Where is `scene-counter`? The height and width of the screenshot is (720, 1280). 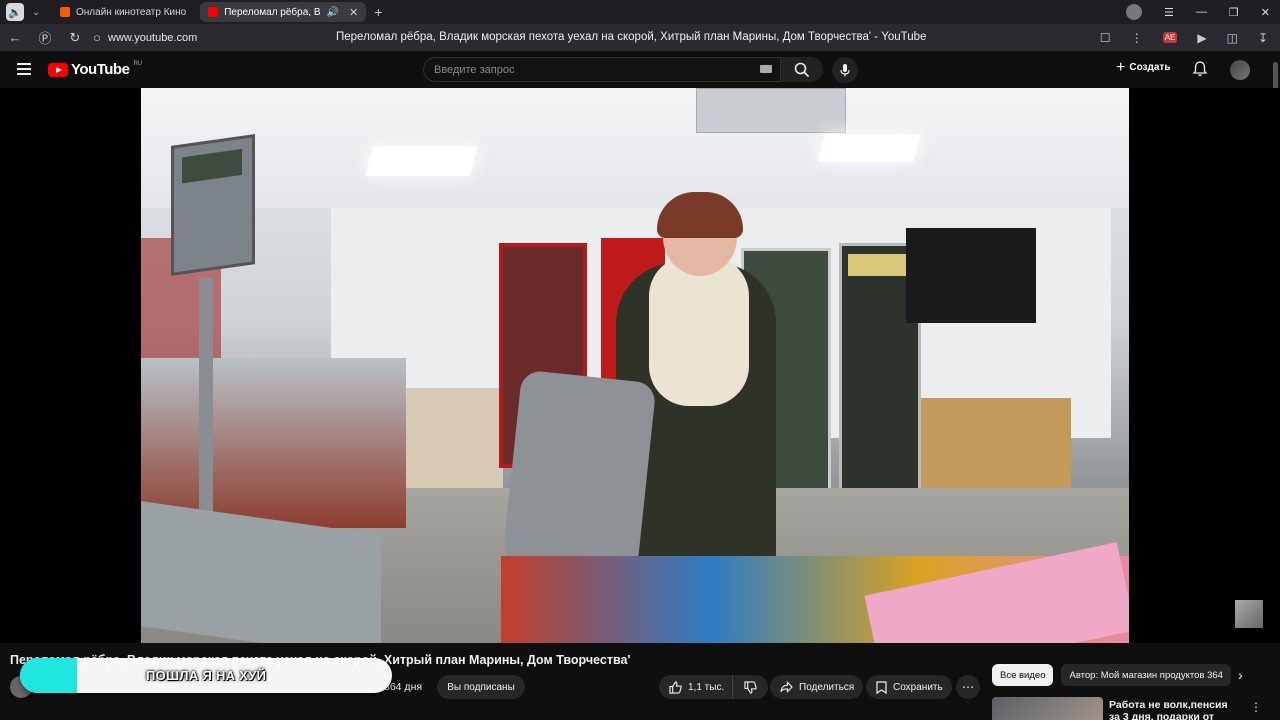 scene-counter is located at coordinates (996, 448).